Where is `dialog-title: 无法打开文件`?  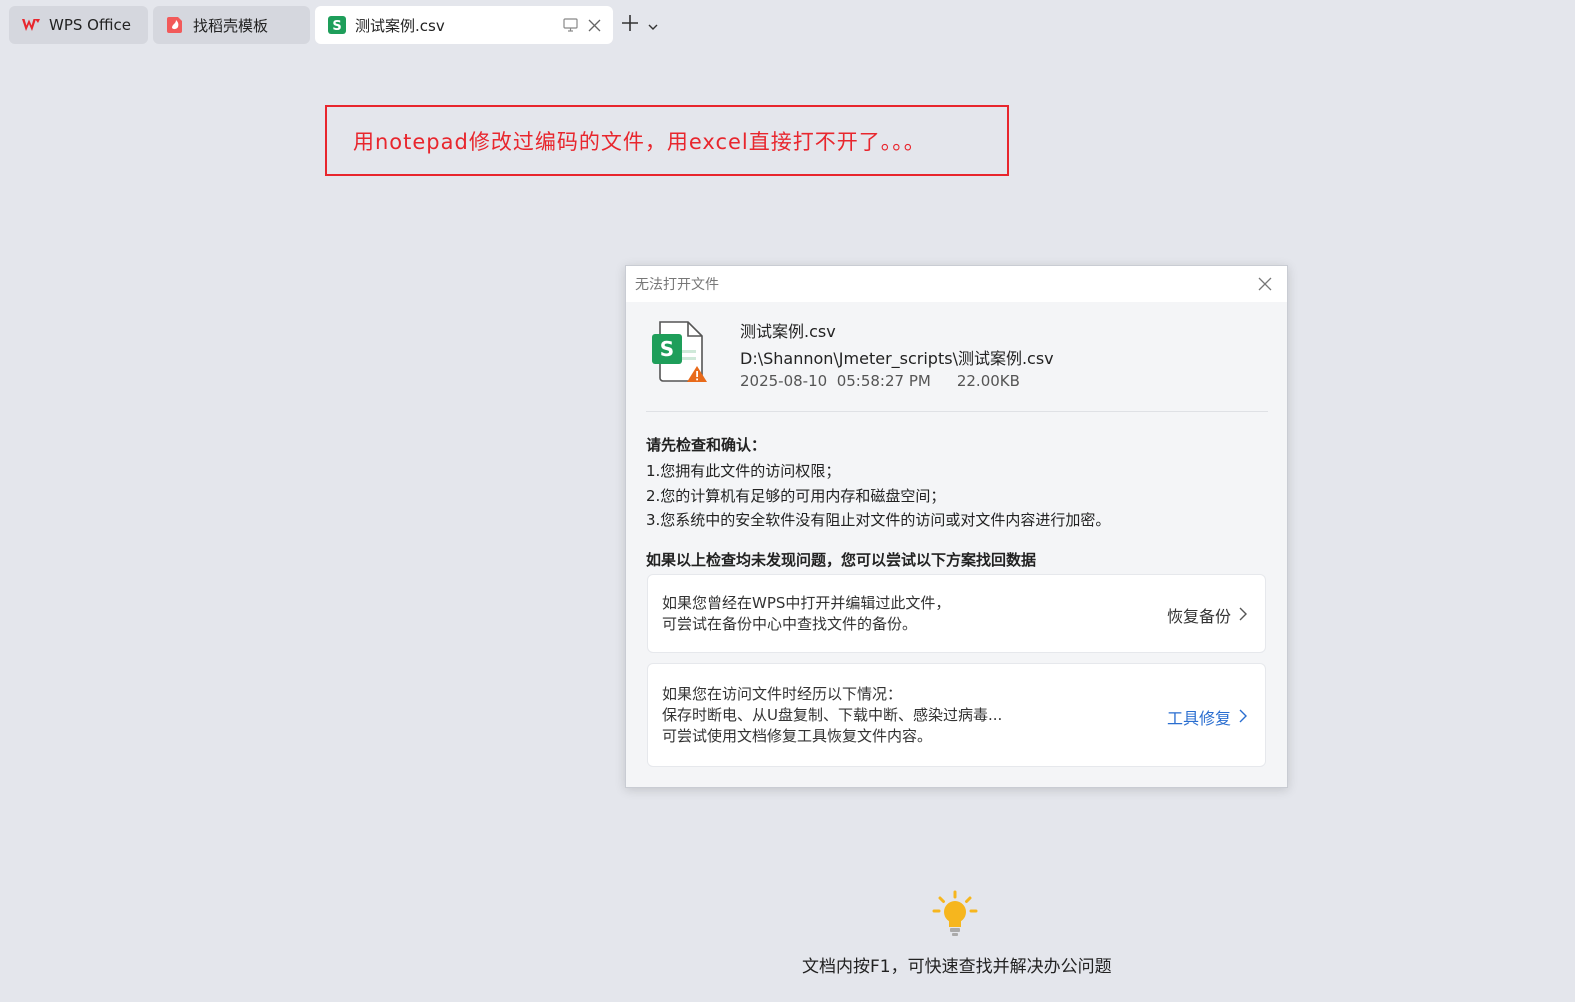
dialog-title: 无法打开文件 is located at coordinates (677, 285).